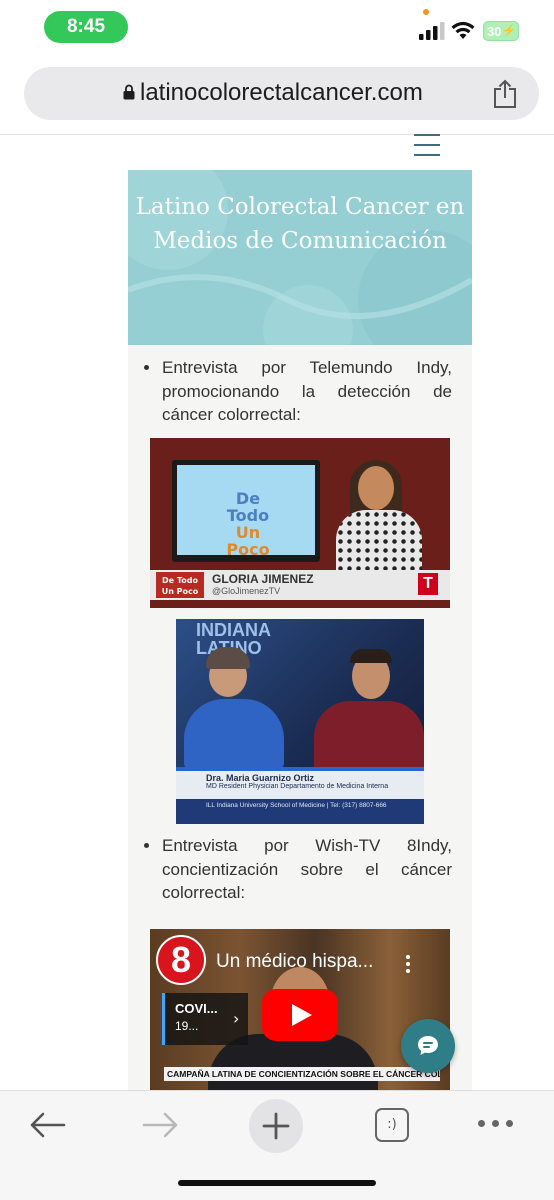 Image resolution: width=554 pixels, height=1200 pixels. I want to click on privacy-indicator-dot, so click(426, 12).